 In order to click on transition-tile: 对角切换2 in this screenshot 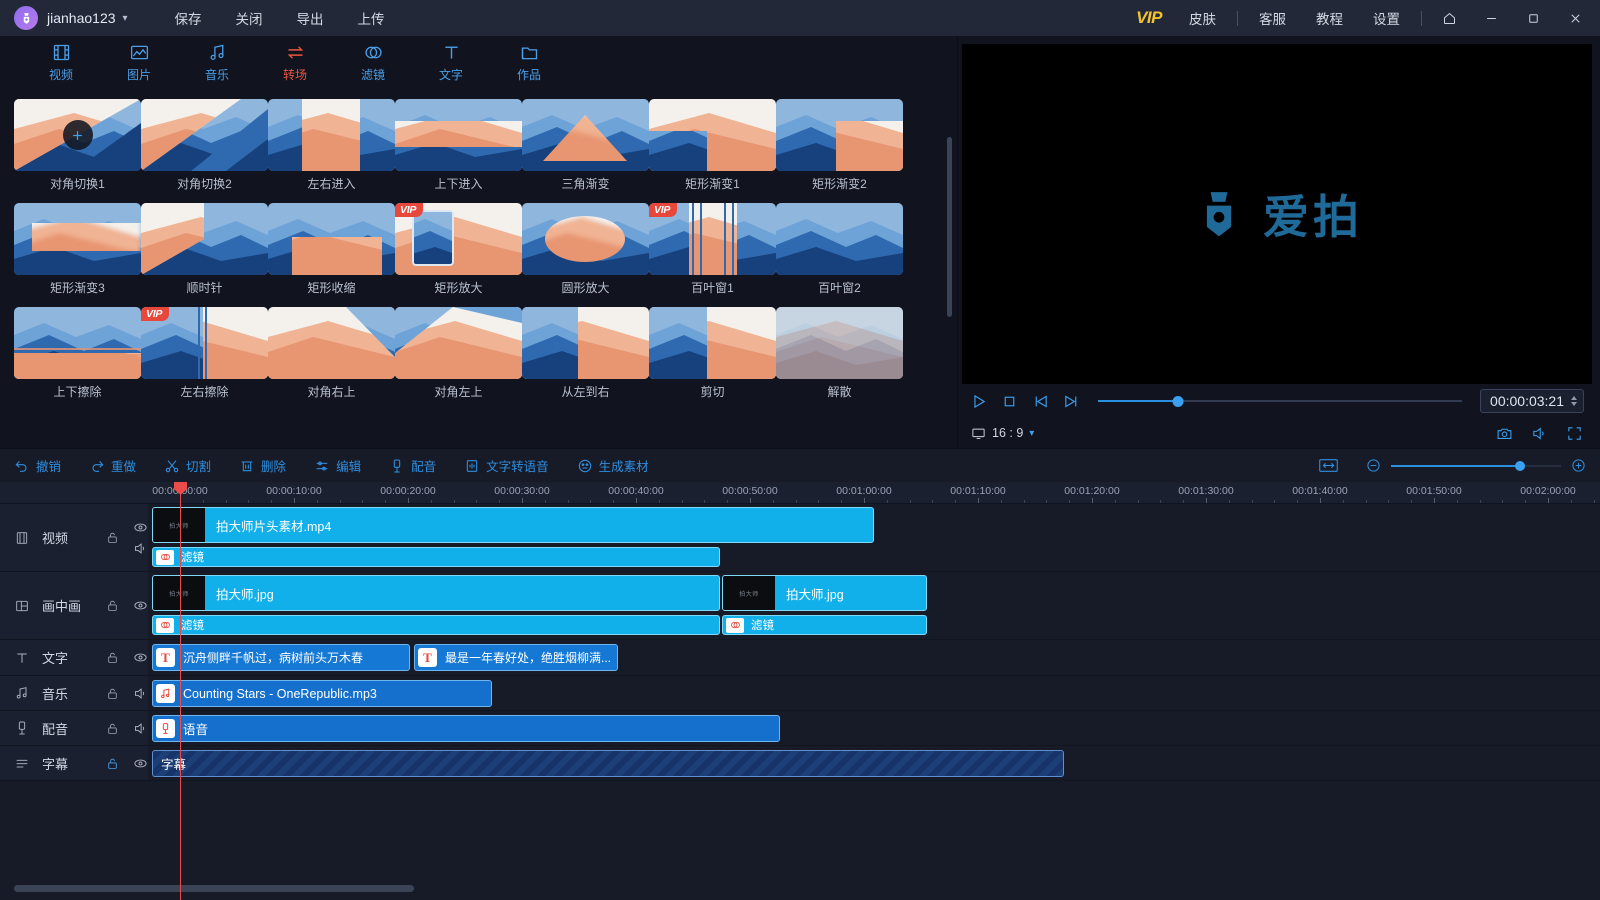, I will do `click(204, 145)`.